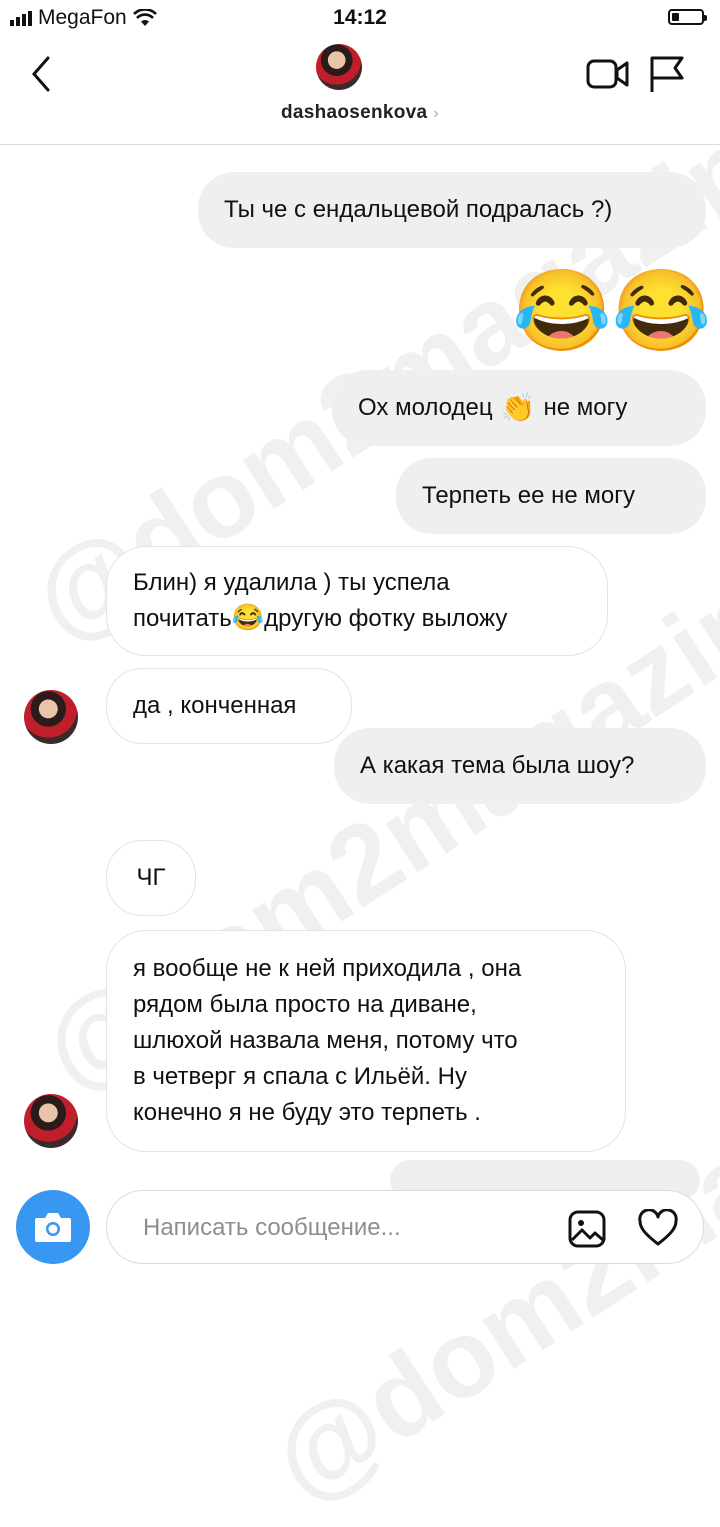 This screenshot has height=1527, width=720. I want to click on message-text: в четверг я спала с Ильёй. Ну, so click(300, 1076).